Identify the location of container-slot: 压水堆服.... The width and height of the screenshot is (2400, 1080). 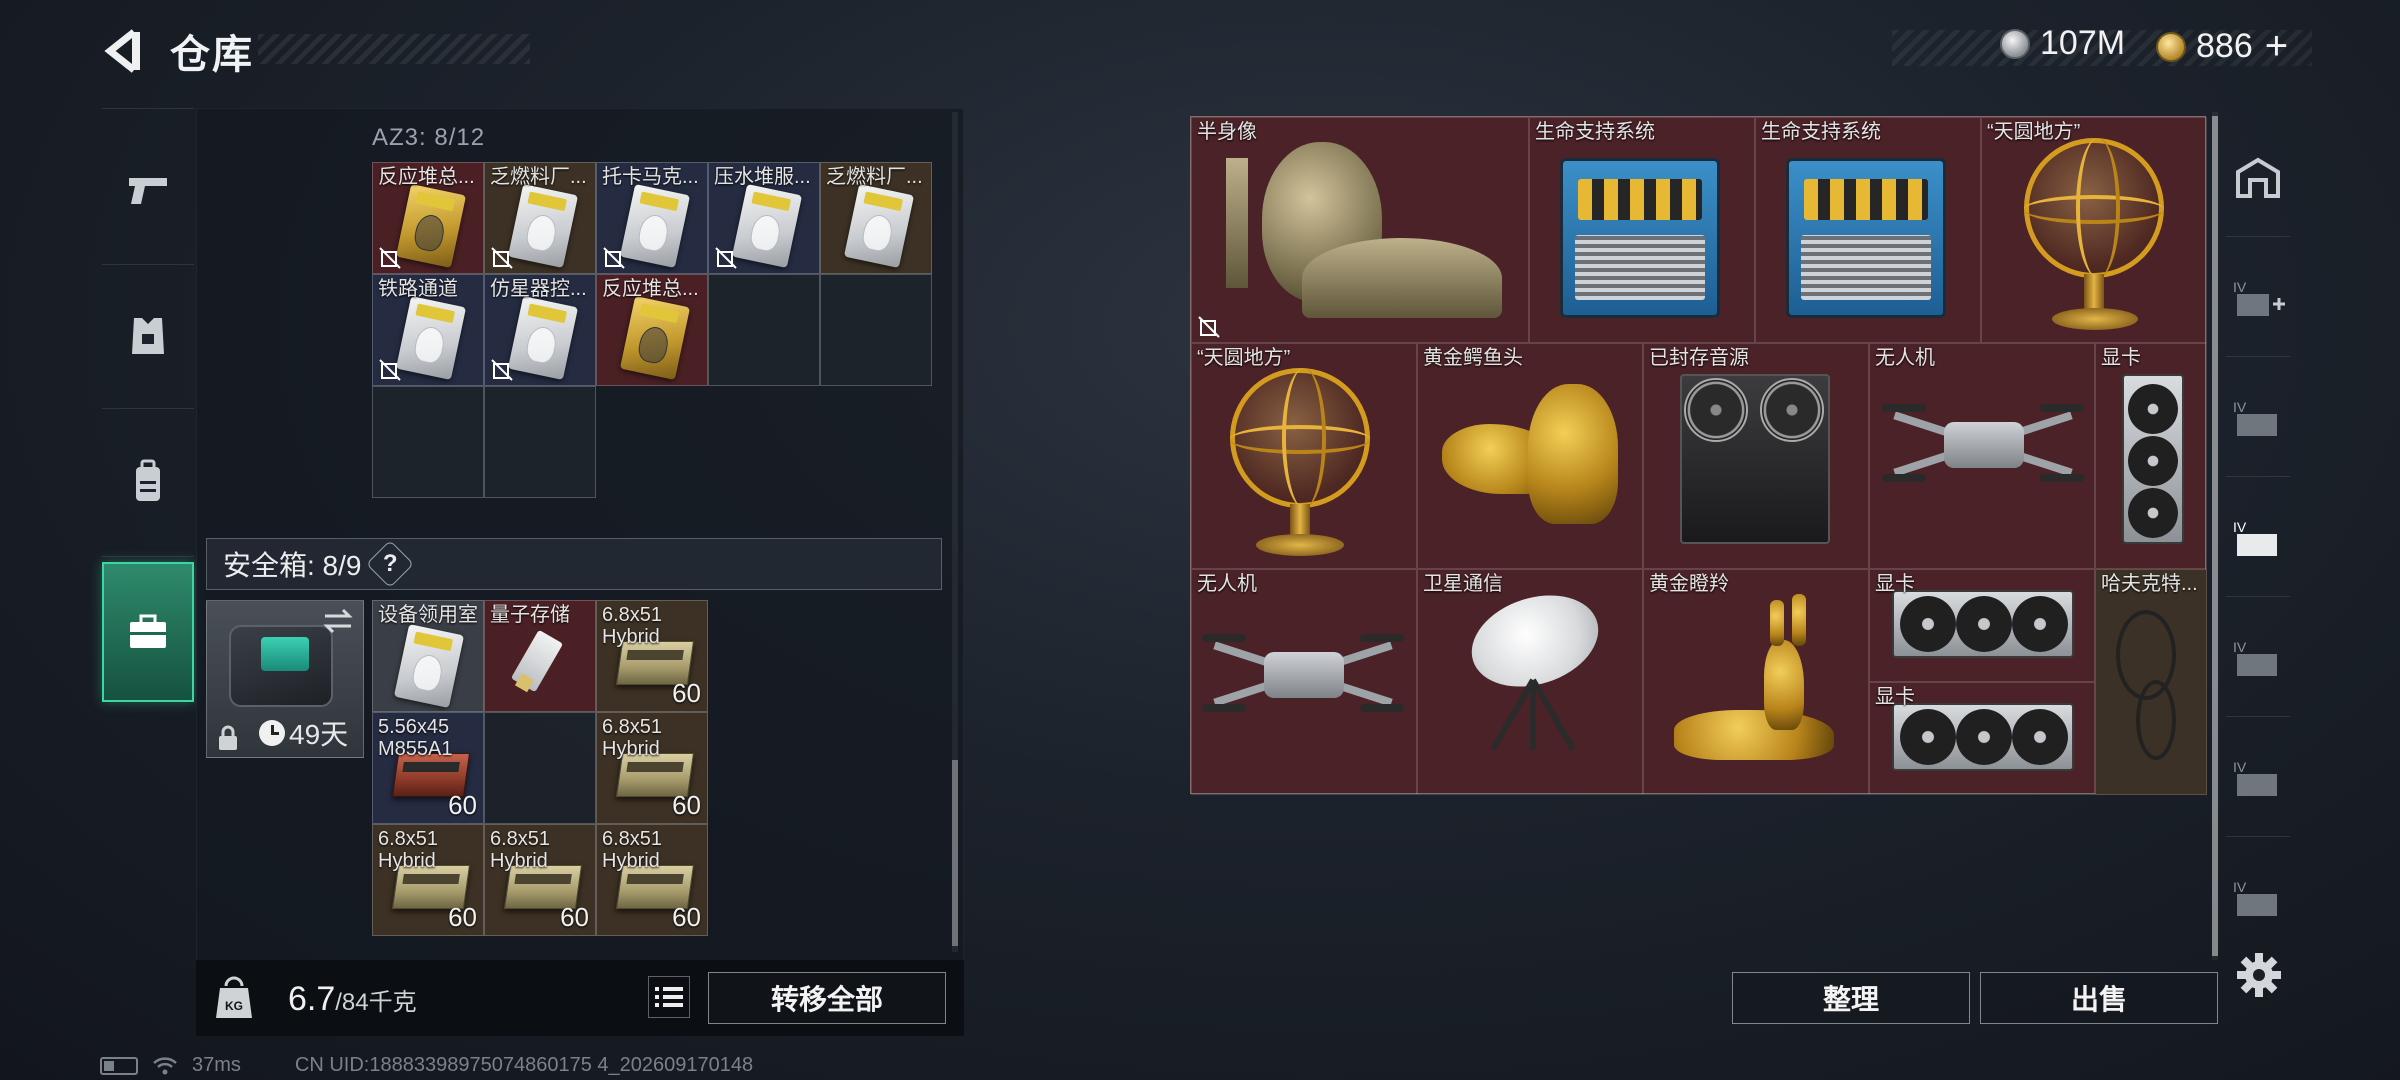
(764, 218).